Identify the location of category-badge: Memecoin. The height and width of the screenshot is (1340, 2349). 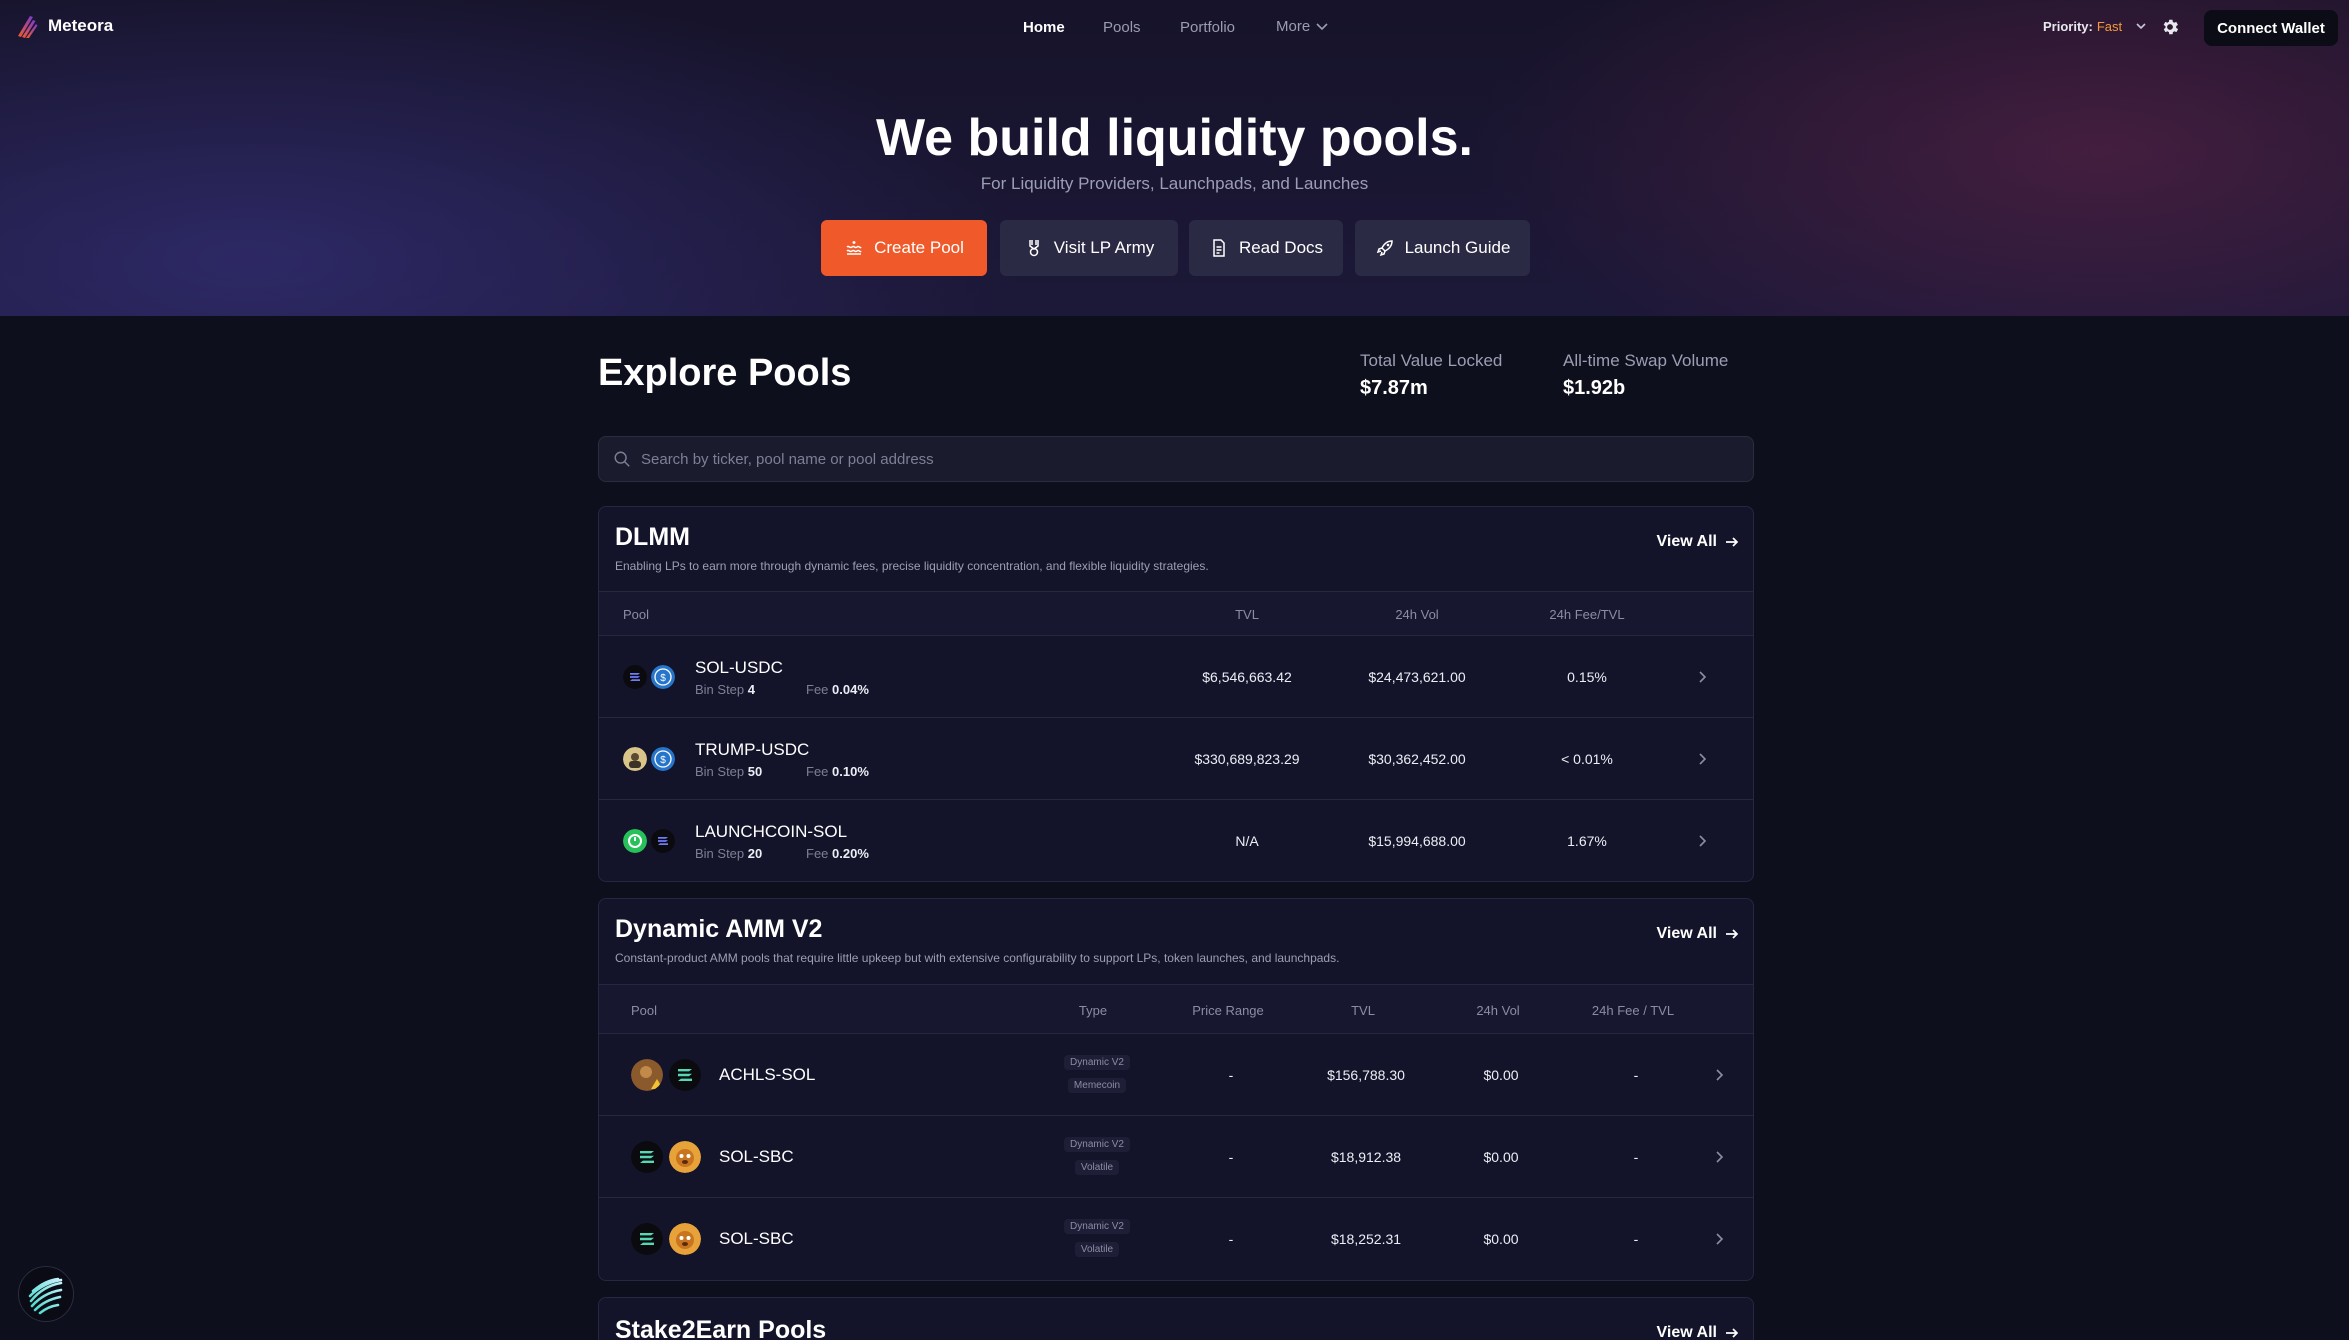
(1097, 1085).